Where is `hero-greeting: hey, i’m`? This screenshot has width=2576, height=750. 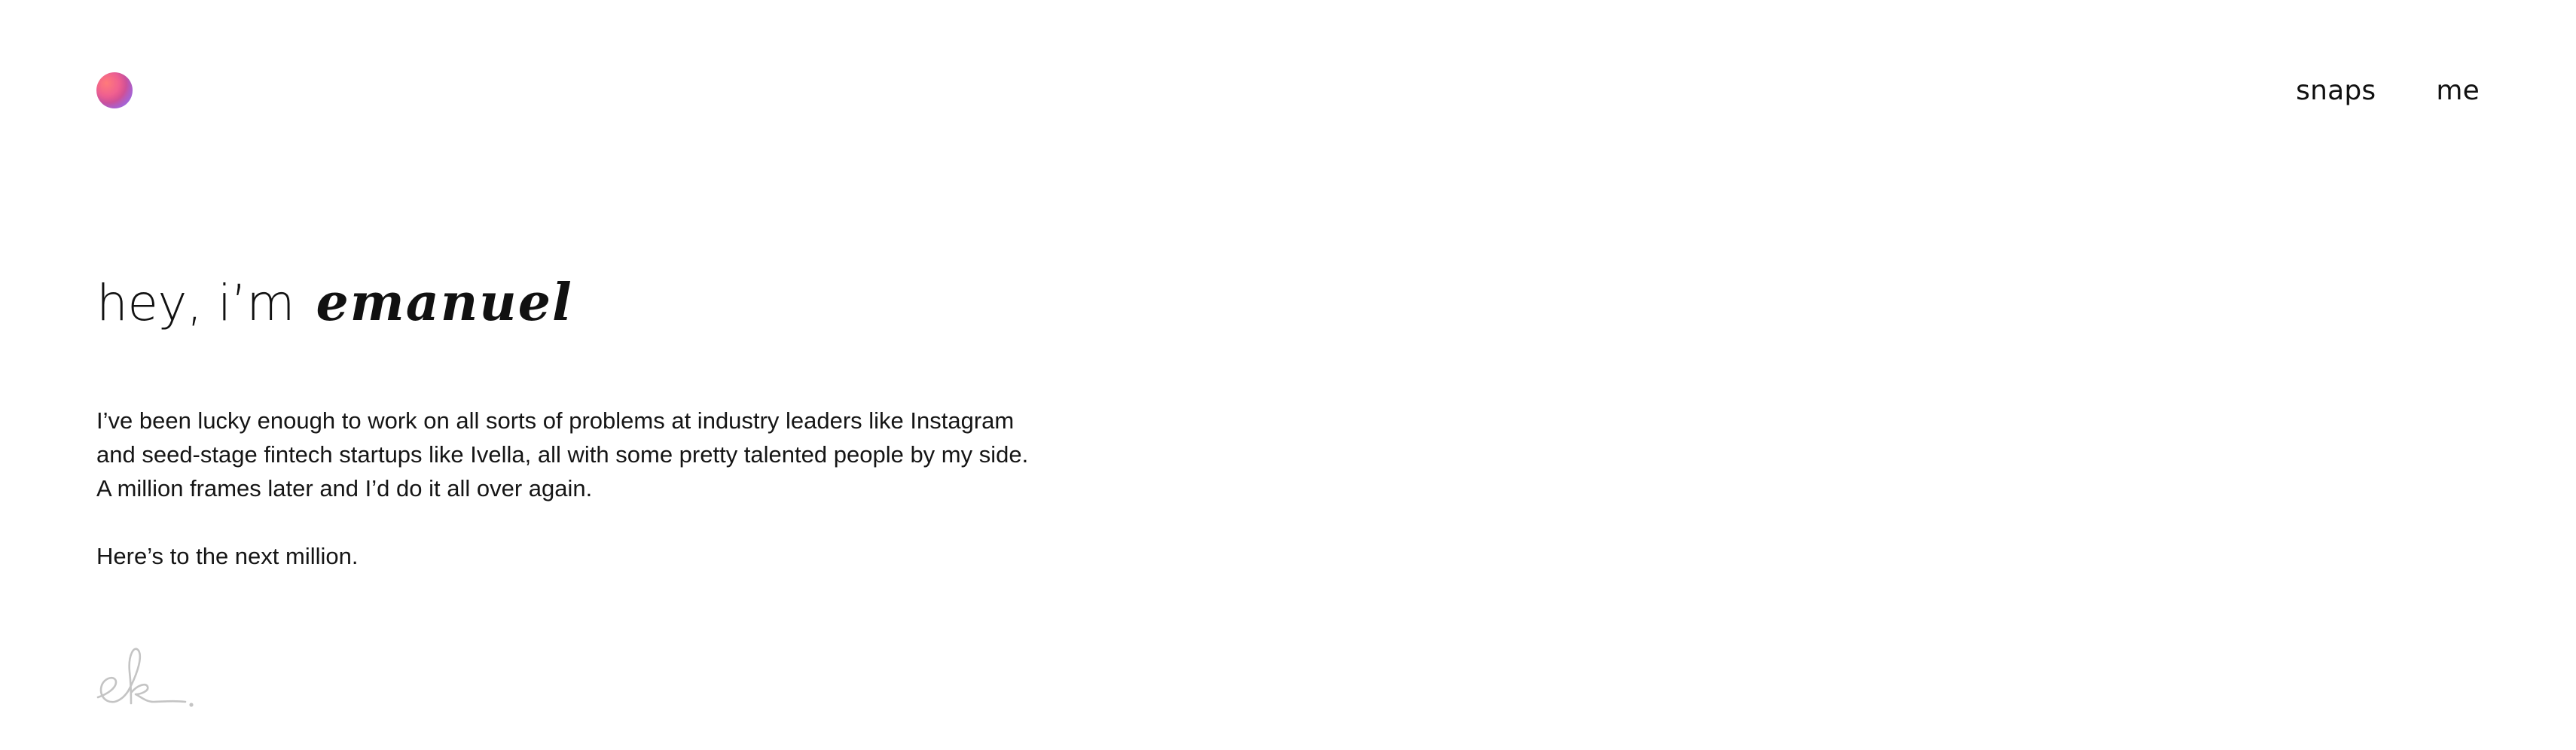 hero-greeting: hey, i’m is located at coordinates (196, 303).